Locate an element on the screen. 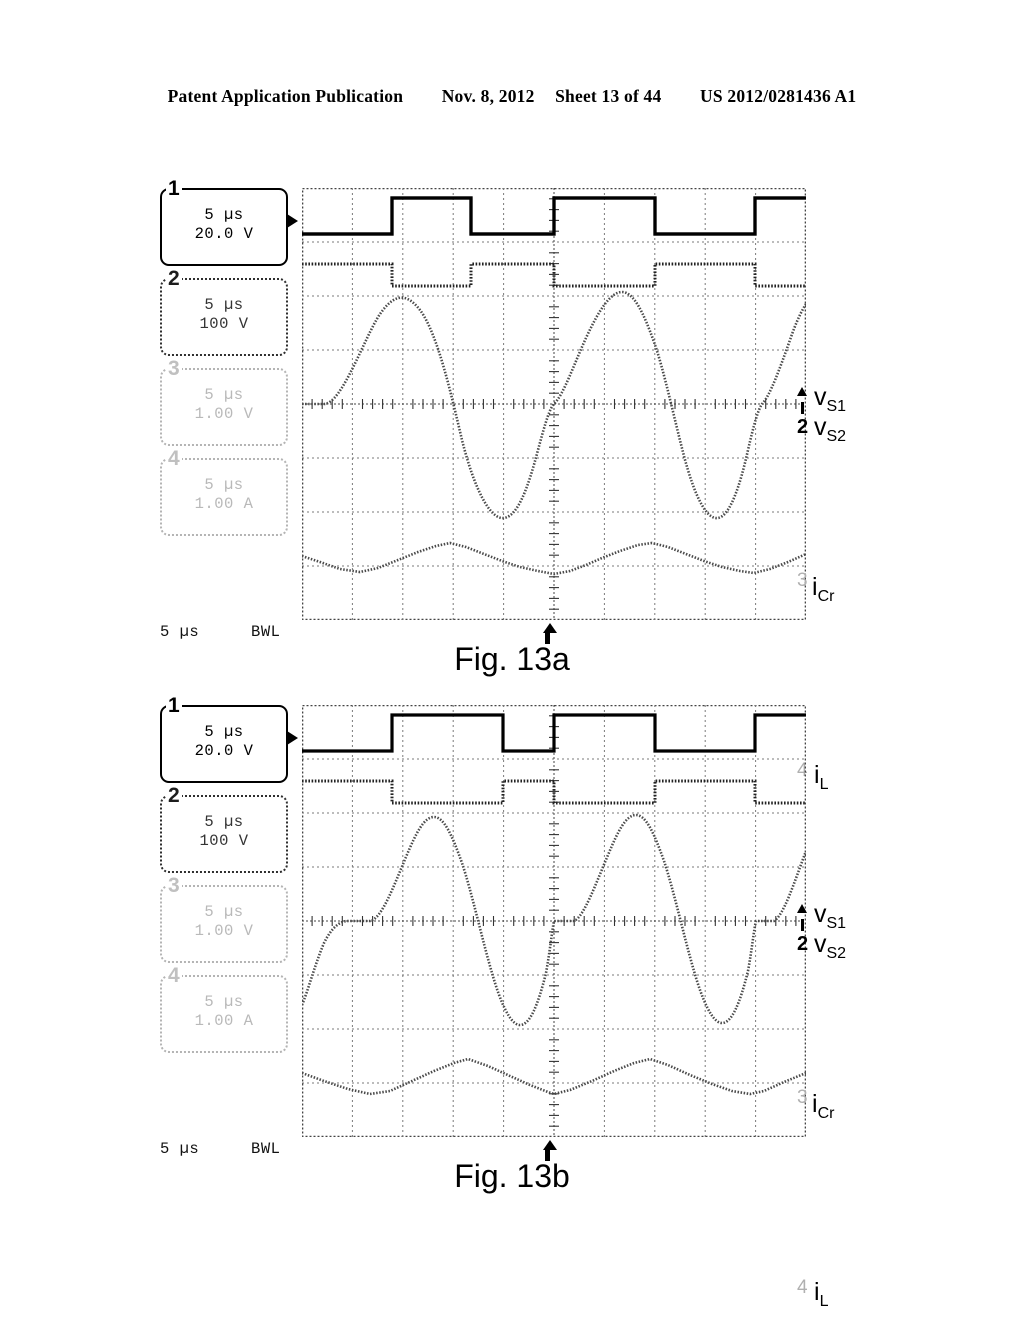  waveform-vs1-b is located at coordinates (554, 733).